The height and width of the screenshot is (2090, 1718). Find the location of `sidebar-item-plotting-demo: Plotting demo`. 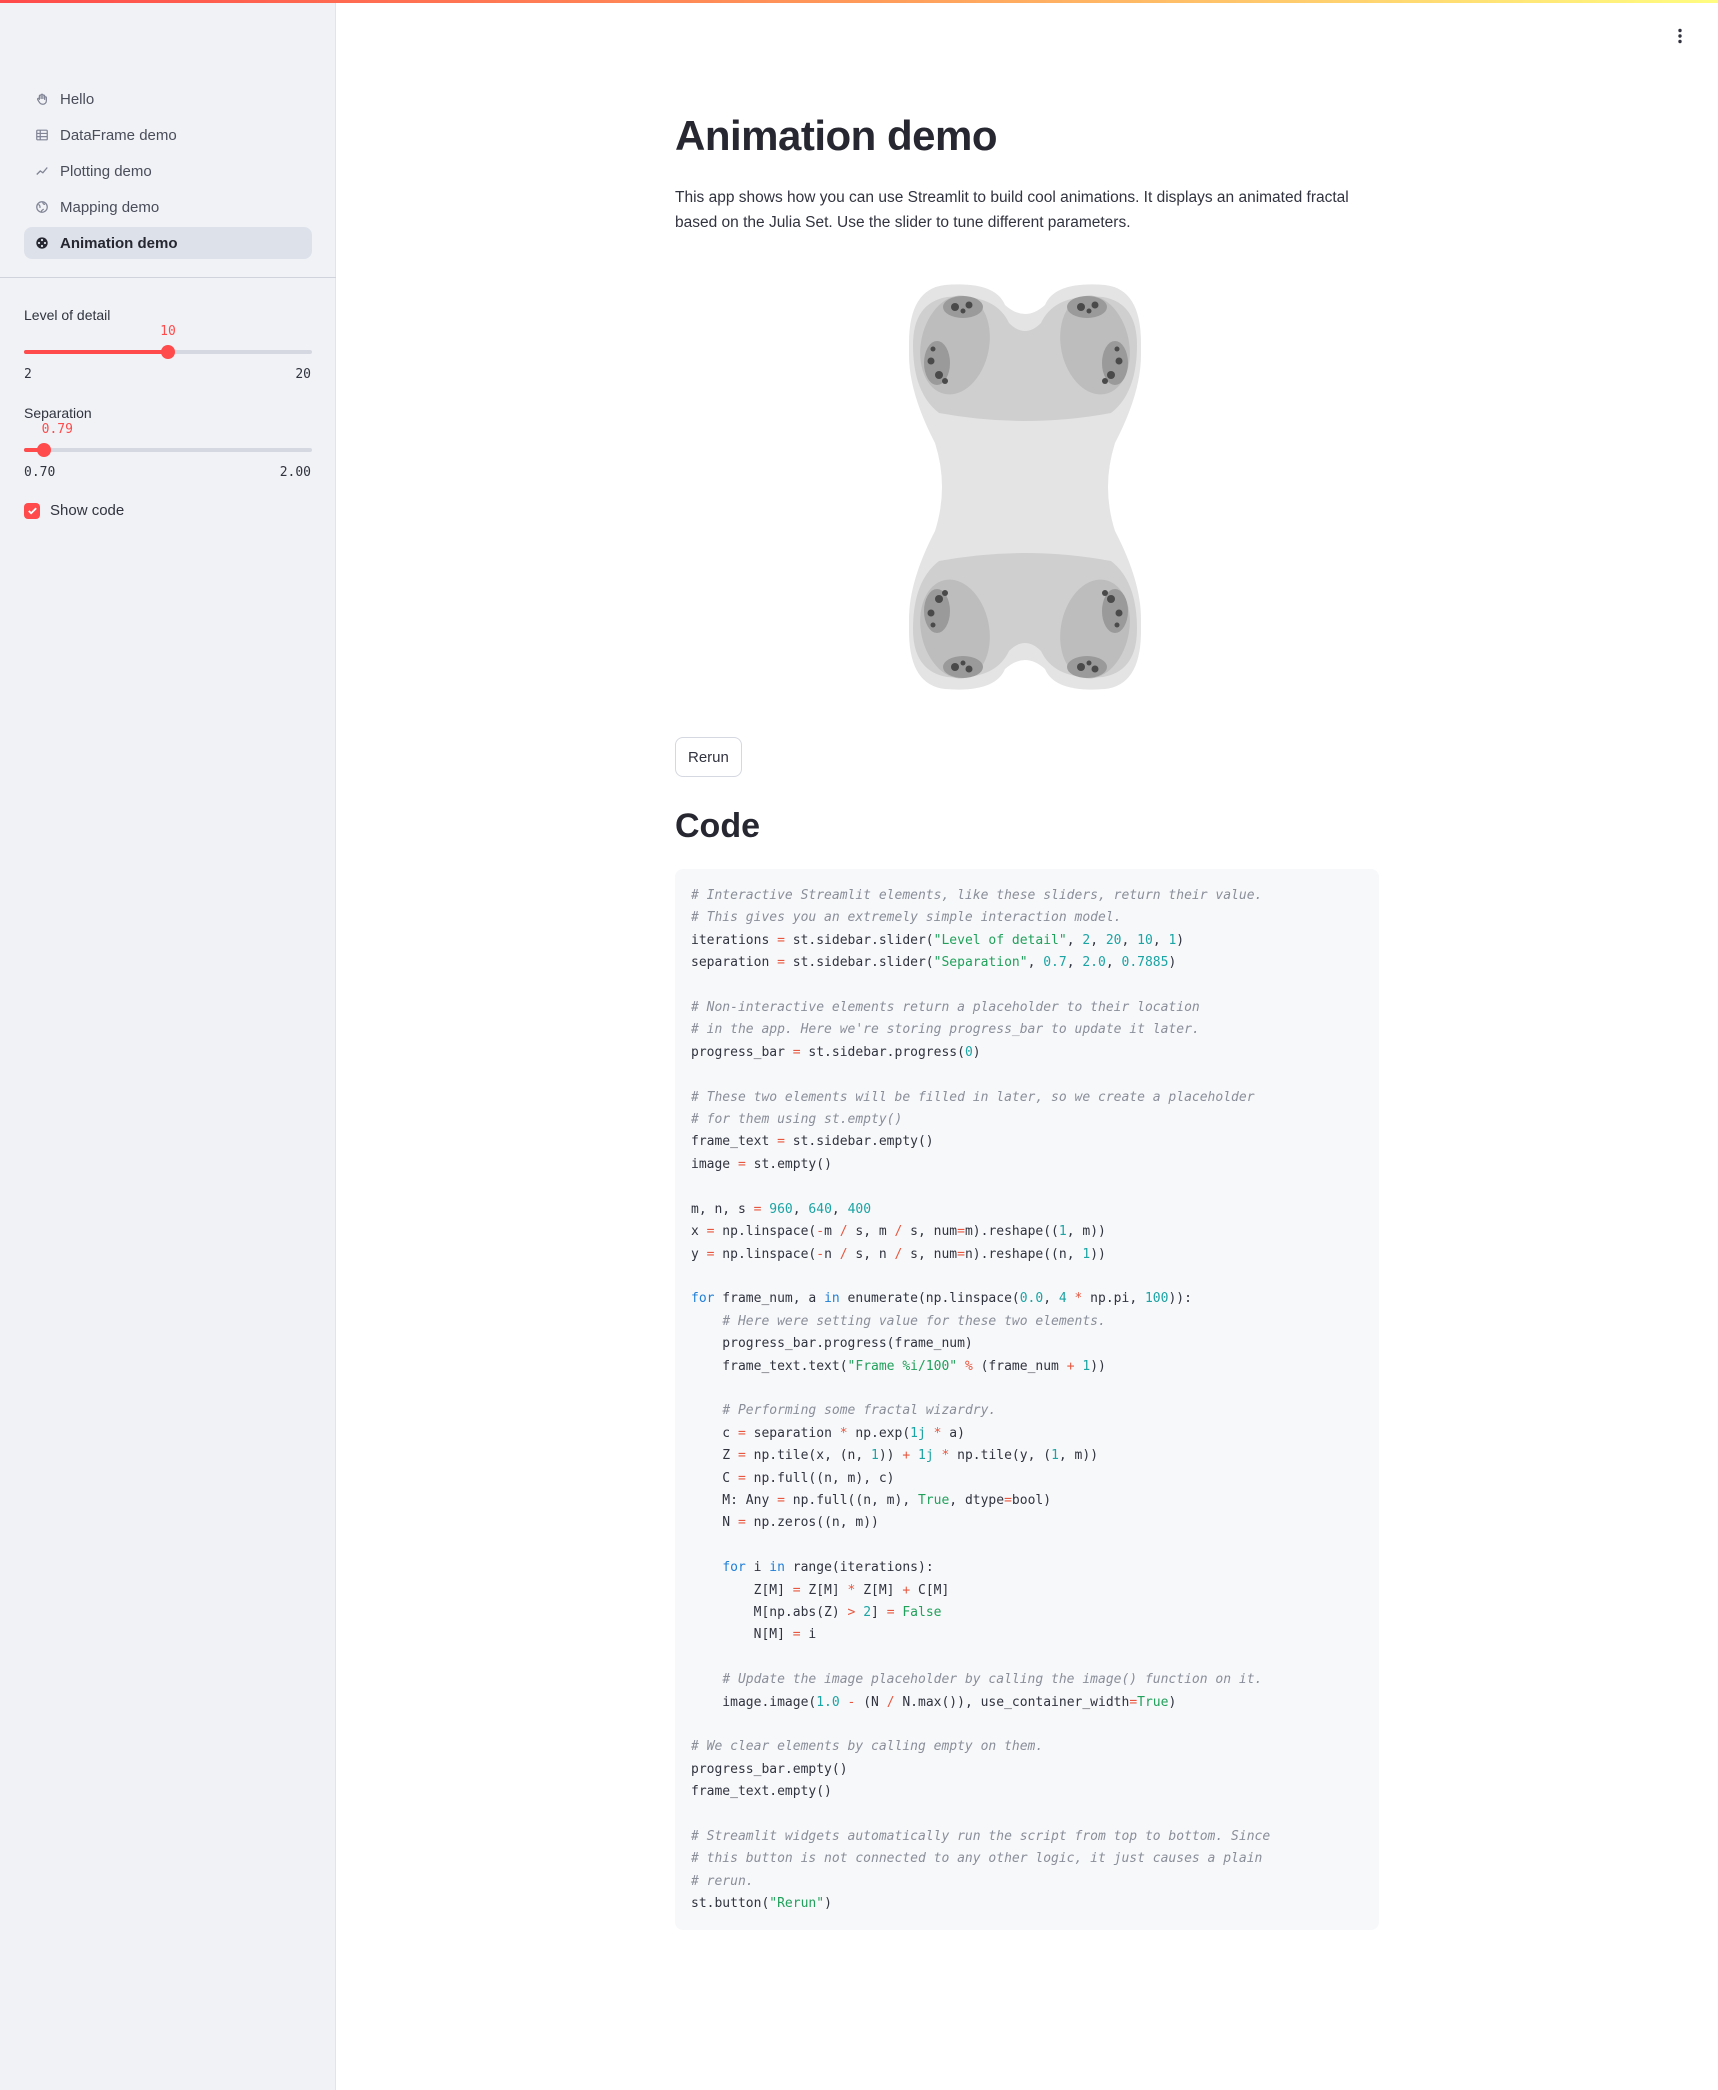

sidebar-item-plotting-demo: Plotting demo is located at coordinates (168, 171).